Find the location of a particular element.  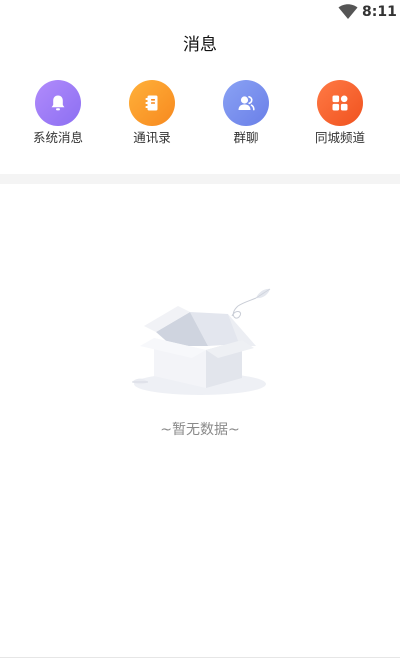

quick-action-group-chat: 群聊 is located at coordinates (246, 115).